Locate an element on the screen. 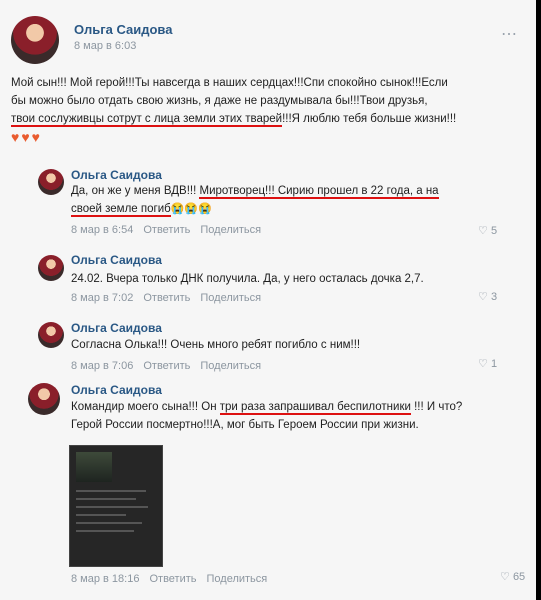  like-button: ♡ 65 is located at coordinates (512, 576).